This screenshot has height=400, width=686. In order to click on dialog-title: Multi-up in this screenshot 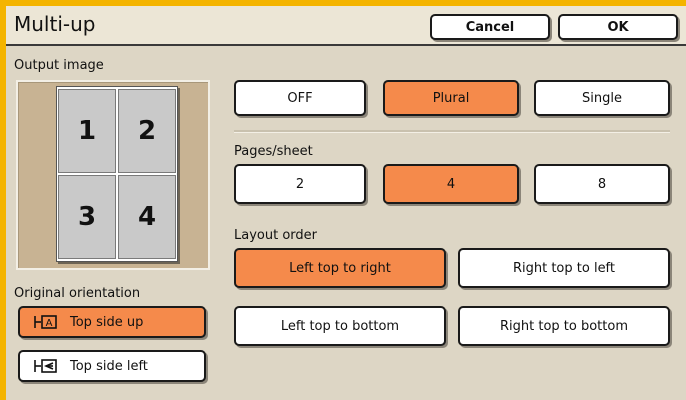, I will do `click(55, 24)`.